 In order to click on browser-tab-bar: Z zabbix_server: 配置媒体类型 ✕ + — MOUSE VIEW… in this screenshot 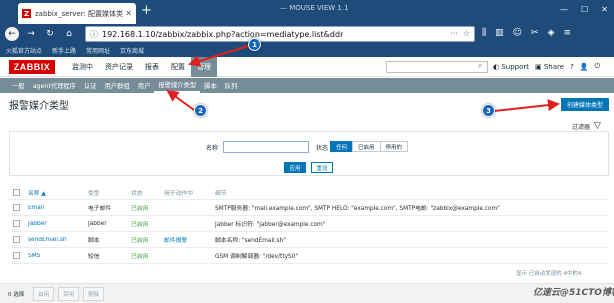, I will do `click(307, 12)`.